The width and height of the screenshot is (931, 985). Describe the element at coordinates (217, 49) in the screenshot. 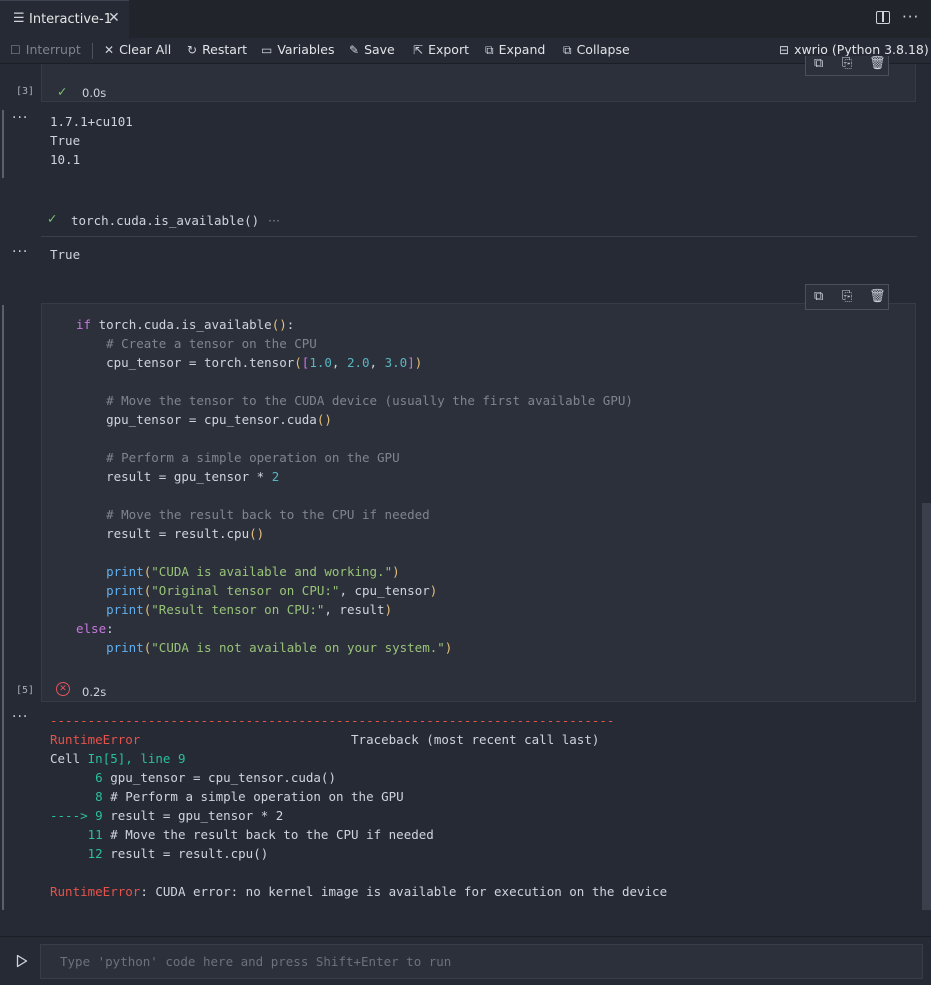

I see `restart-button: ↻ Restart` at that location.